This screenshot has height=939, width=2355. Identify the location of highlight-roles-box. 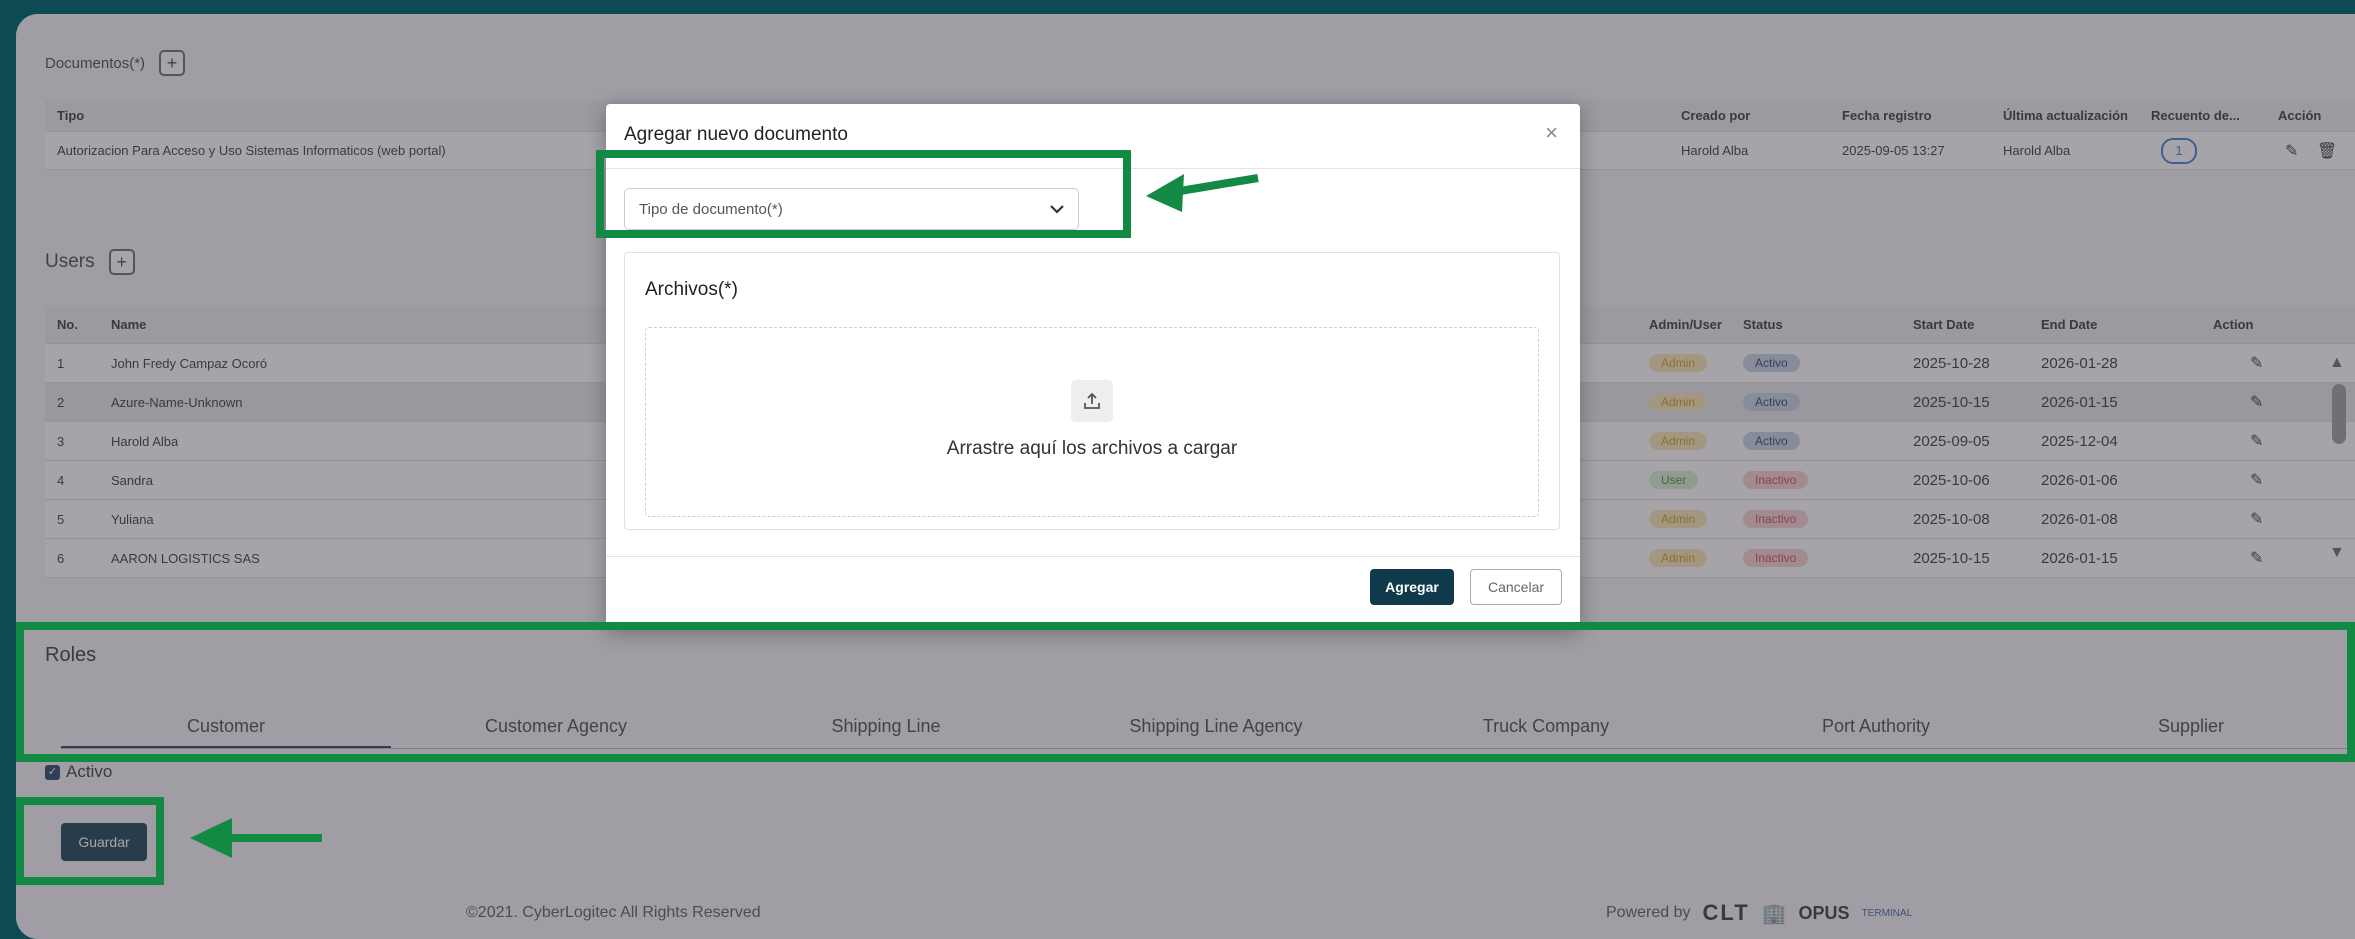
(1185, 692).